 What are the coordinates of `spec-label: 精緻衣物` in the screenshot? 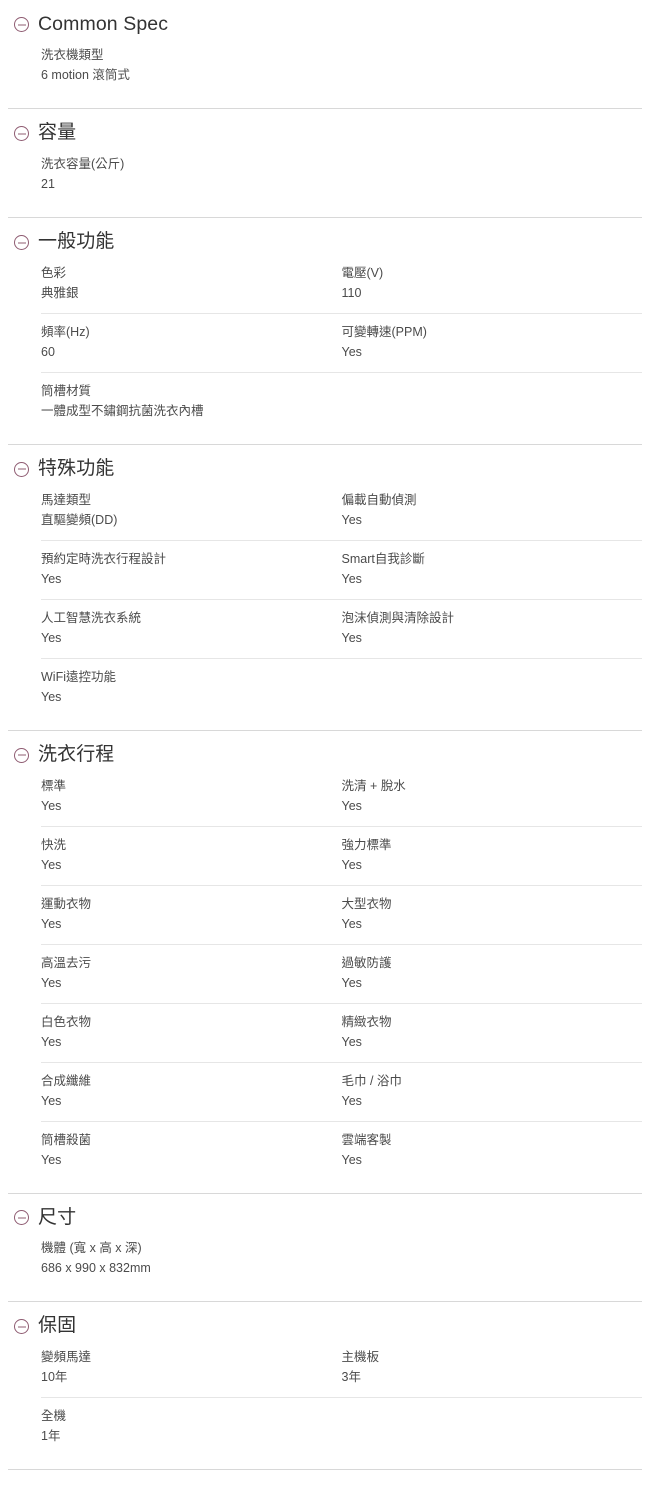 It's located at (366, 1021).